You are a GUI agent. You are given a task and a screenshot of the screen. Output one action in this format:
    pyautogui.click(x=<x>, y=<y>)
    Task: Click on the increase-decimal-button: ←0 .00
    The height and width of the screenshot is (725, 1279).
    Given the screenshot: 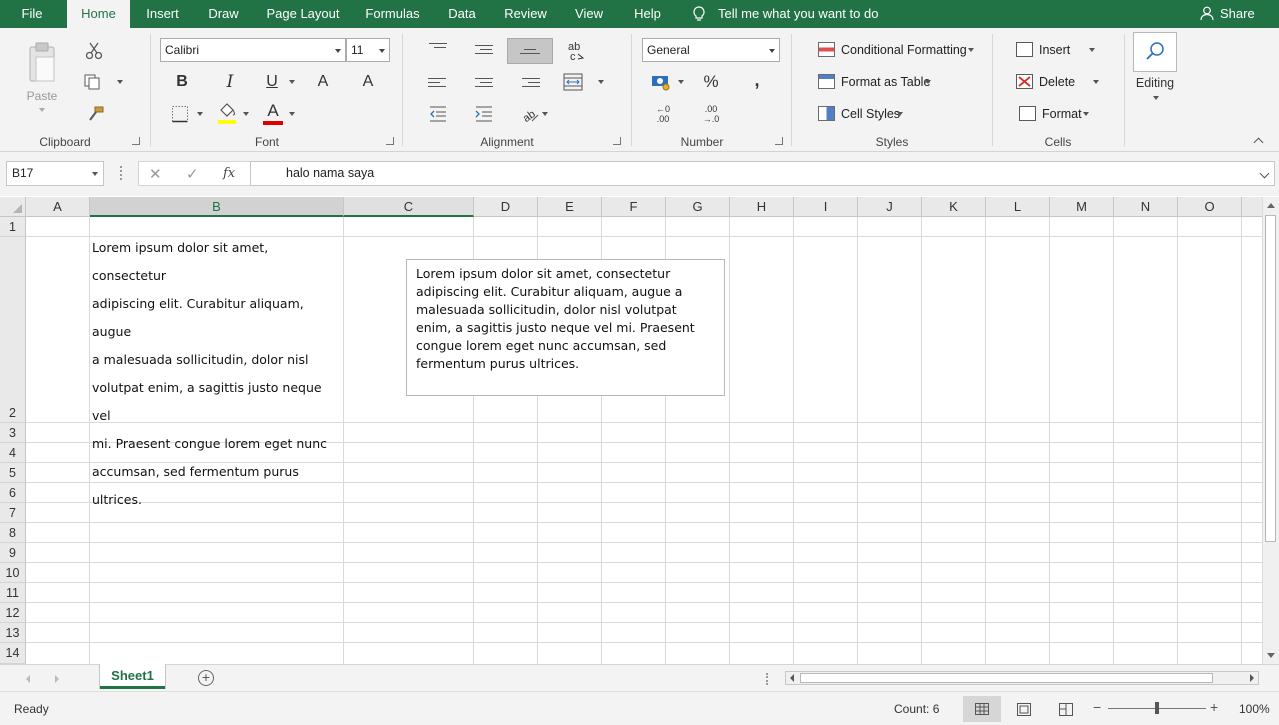 What is the action you would take?
    pyautogui.click(x=663, y=114)
    